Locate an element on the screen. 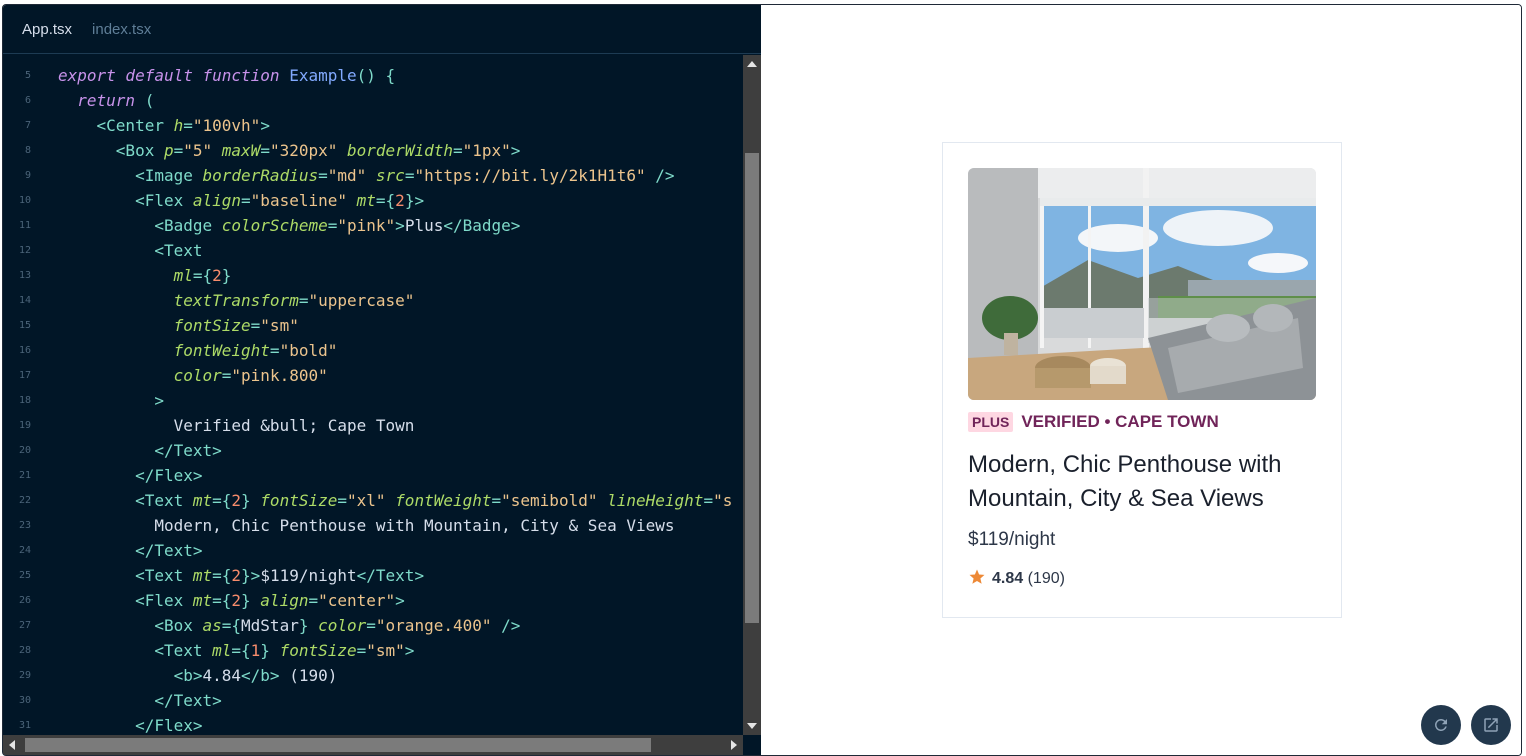 The height and width of the screenshot is (756, 1526). code-line: 31 </Flex> is located at coordinates (372, 723).